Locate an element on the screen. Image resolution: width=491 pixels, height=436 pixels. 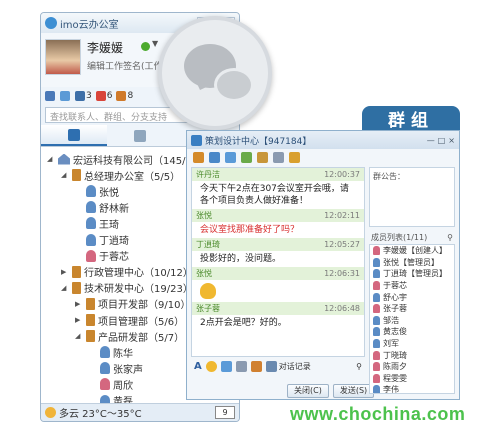
member-name: 丁晓琦 is located at coordinates (395, 355).